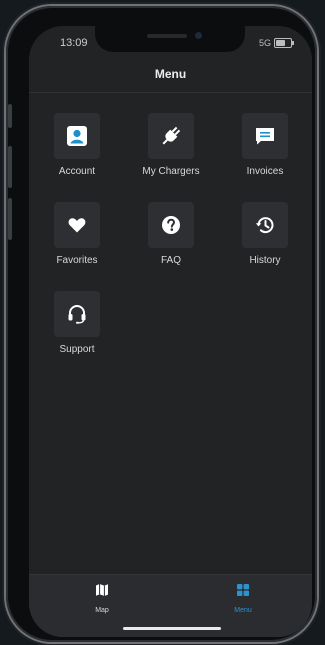  I want to click on tab-menu: Menu, so click(243, 598).